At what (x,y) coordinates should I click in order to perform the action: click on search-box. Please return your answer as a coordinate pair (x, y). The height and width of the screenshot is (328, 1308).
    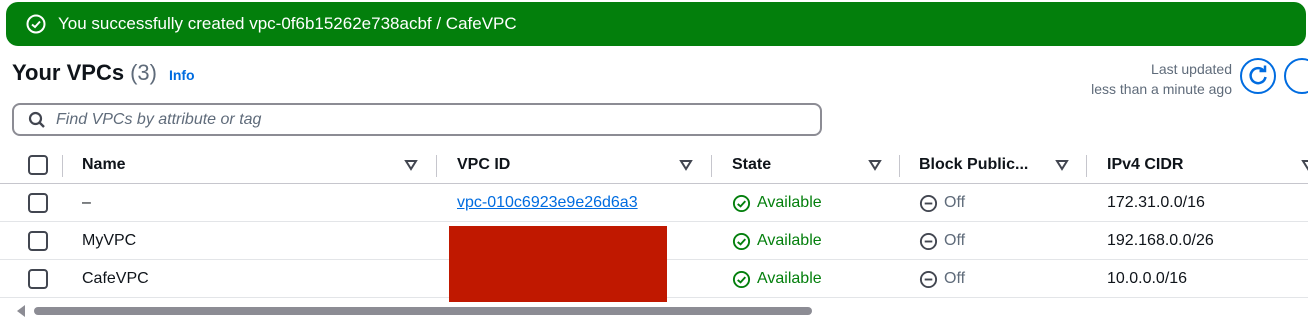
    Looking at the image, I should click on (417, 119).